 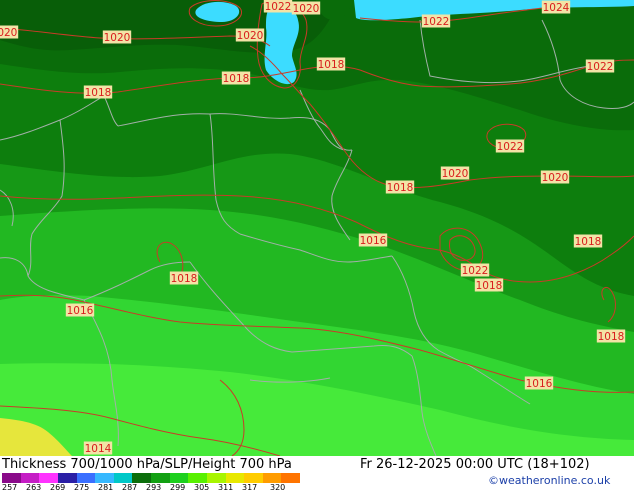 What do you see at coordinates (250, 486) in the screenshot?
I see `scale-tick-label: 317` at bounding box center [250, 486].